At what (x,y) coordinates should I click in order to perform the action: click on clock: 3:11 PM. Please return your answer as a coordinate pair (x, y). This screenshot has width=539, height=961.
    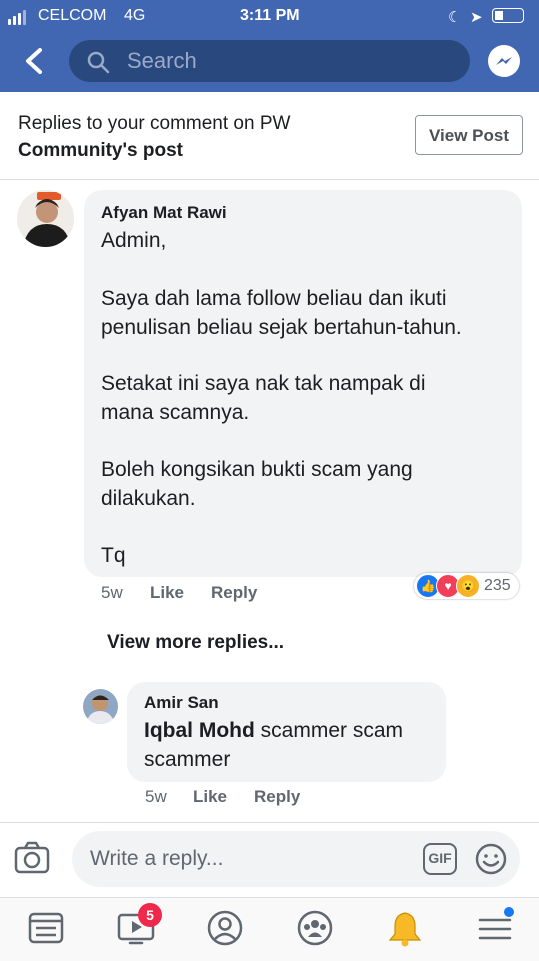
    Looking at the image, I should click on (270, 15).